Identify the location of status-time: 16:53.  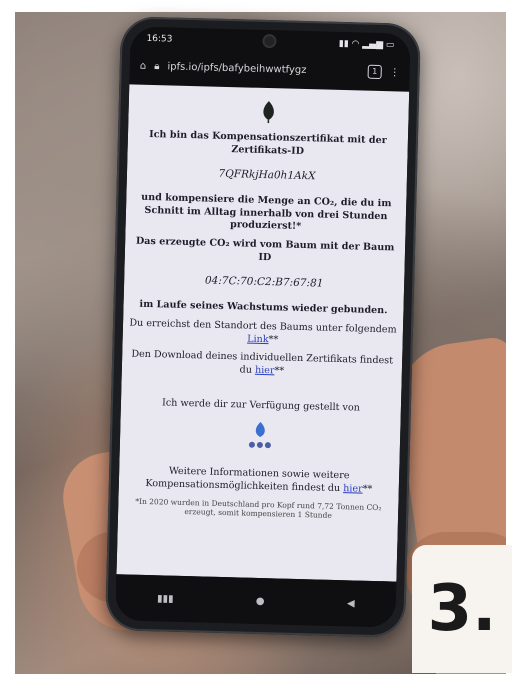
(159, 39).